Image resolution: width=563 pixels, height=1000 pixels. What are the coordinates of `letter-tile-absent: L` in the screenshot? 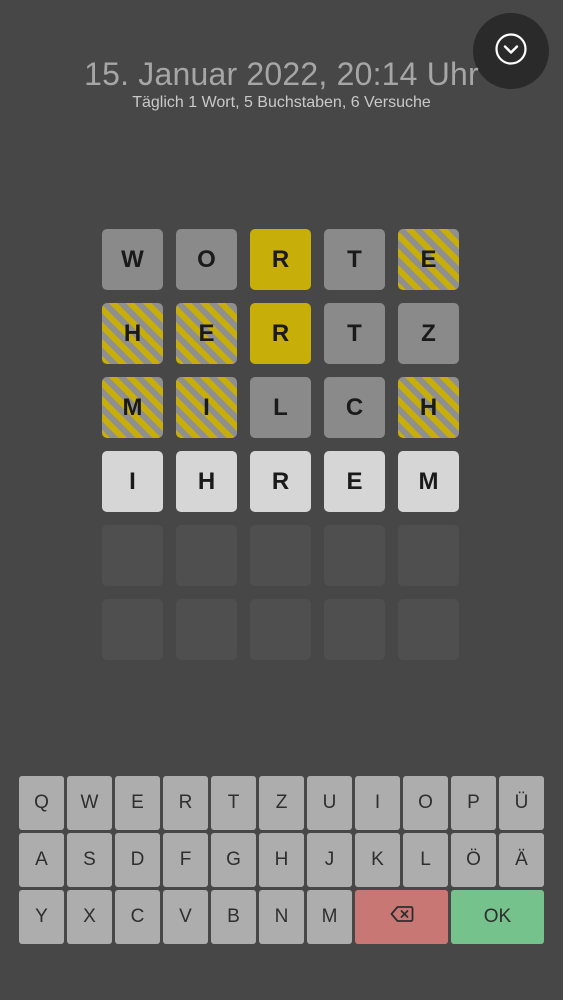 It's located at (280, 407).